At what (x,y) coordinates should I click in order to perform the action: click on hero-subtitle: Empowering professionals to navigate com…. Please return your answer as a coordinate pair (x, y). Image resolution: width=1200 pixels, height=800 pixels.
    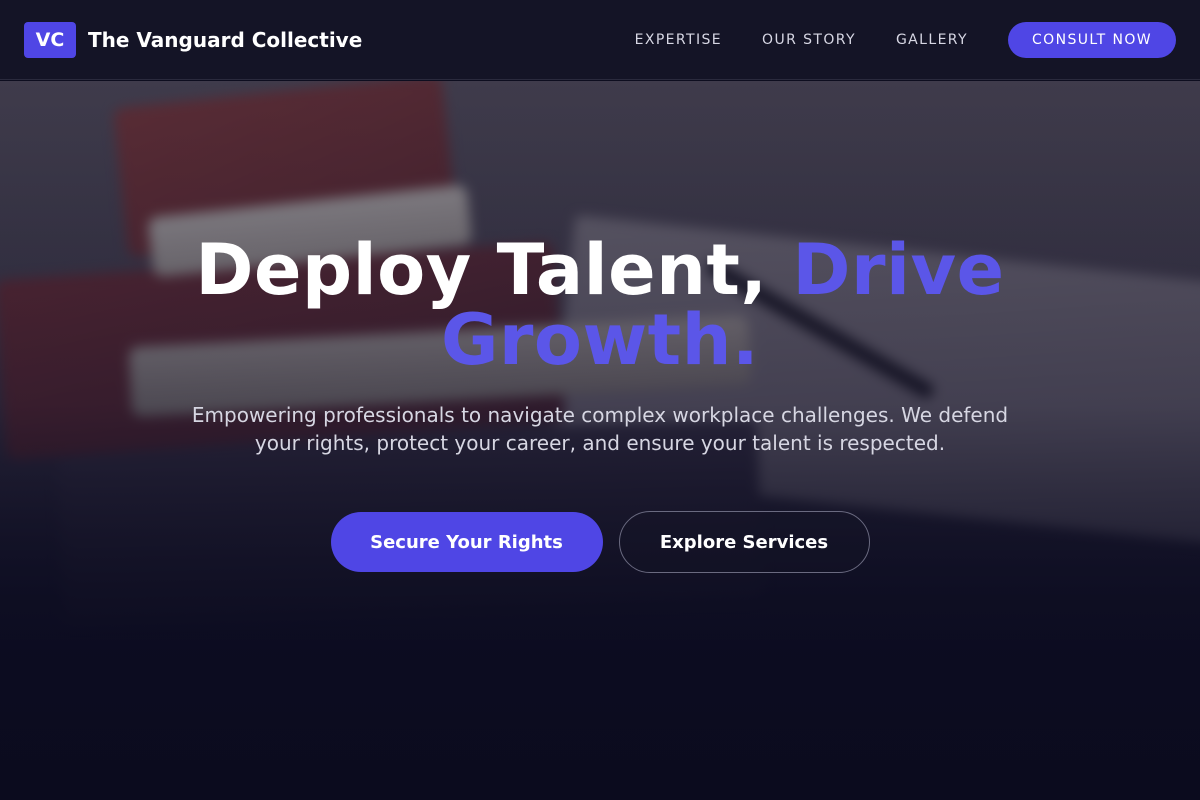
    Looking at the image, I should click on (600, 429).